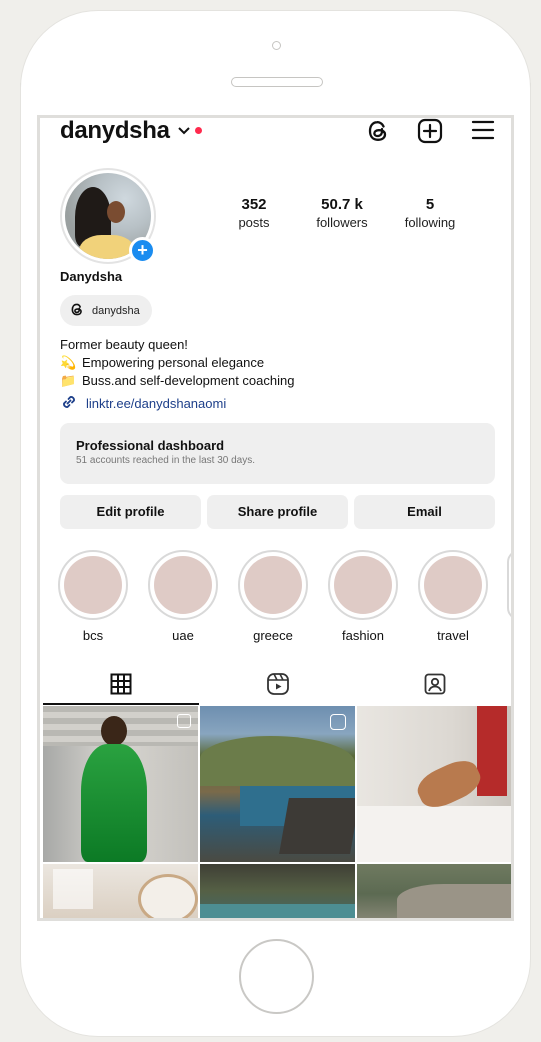  Describe the element at coordinates (93, 596) in the screenshot. I see `highlight-bcs: bcs` at that location.